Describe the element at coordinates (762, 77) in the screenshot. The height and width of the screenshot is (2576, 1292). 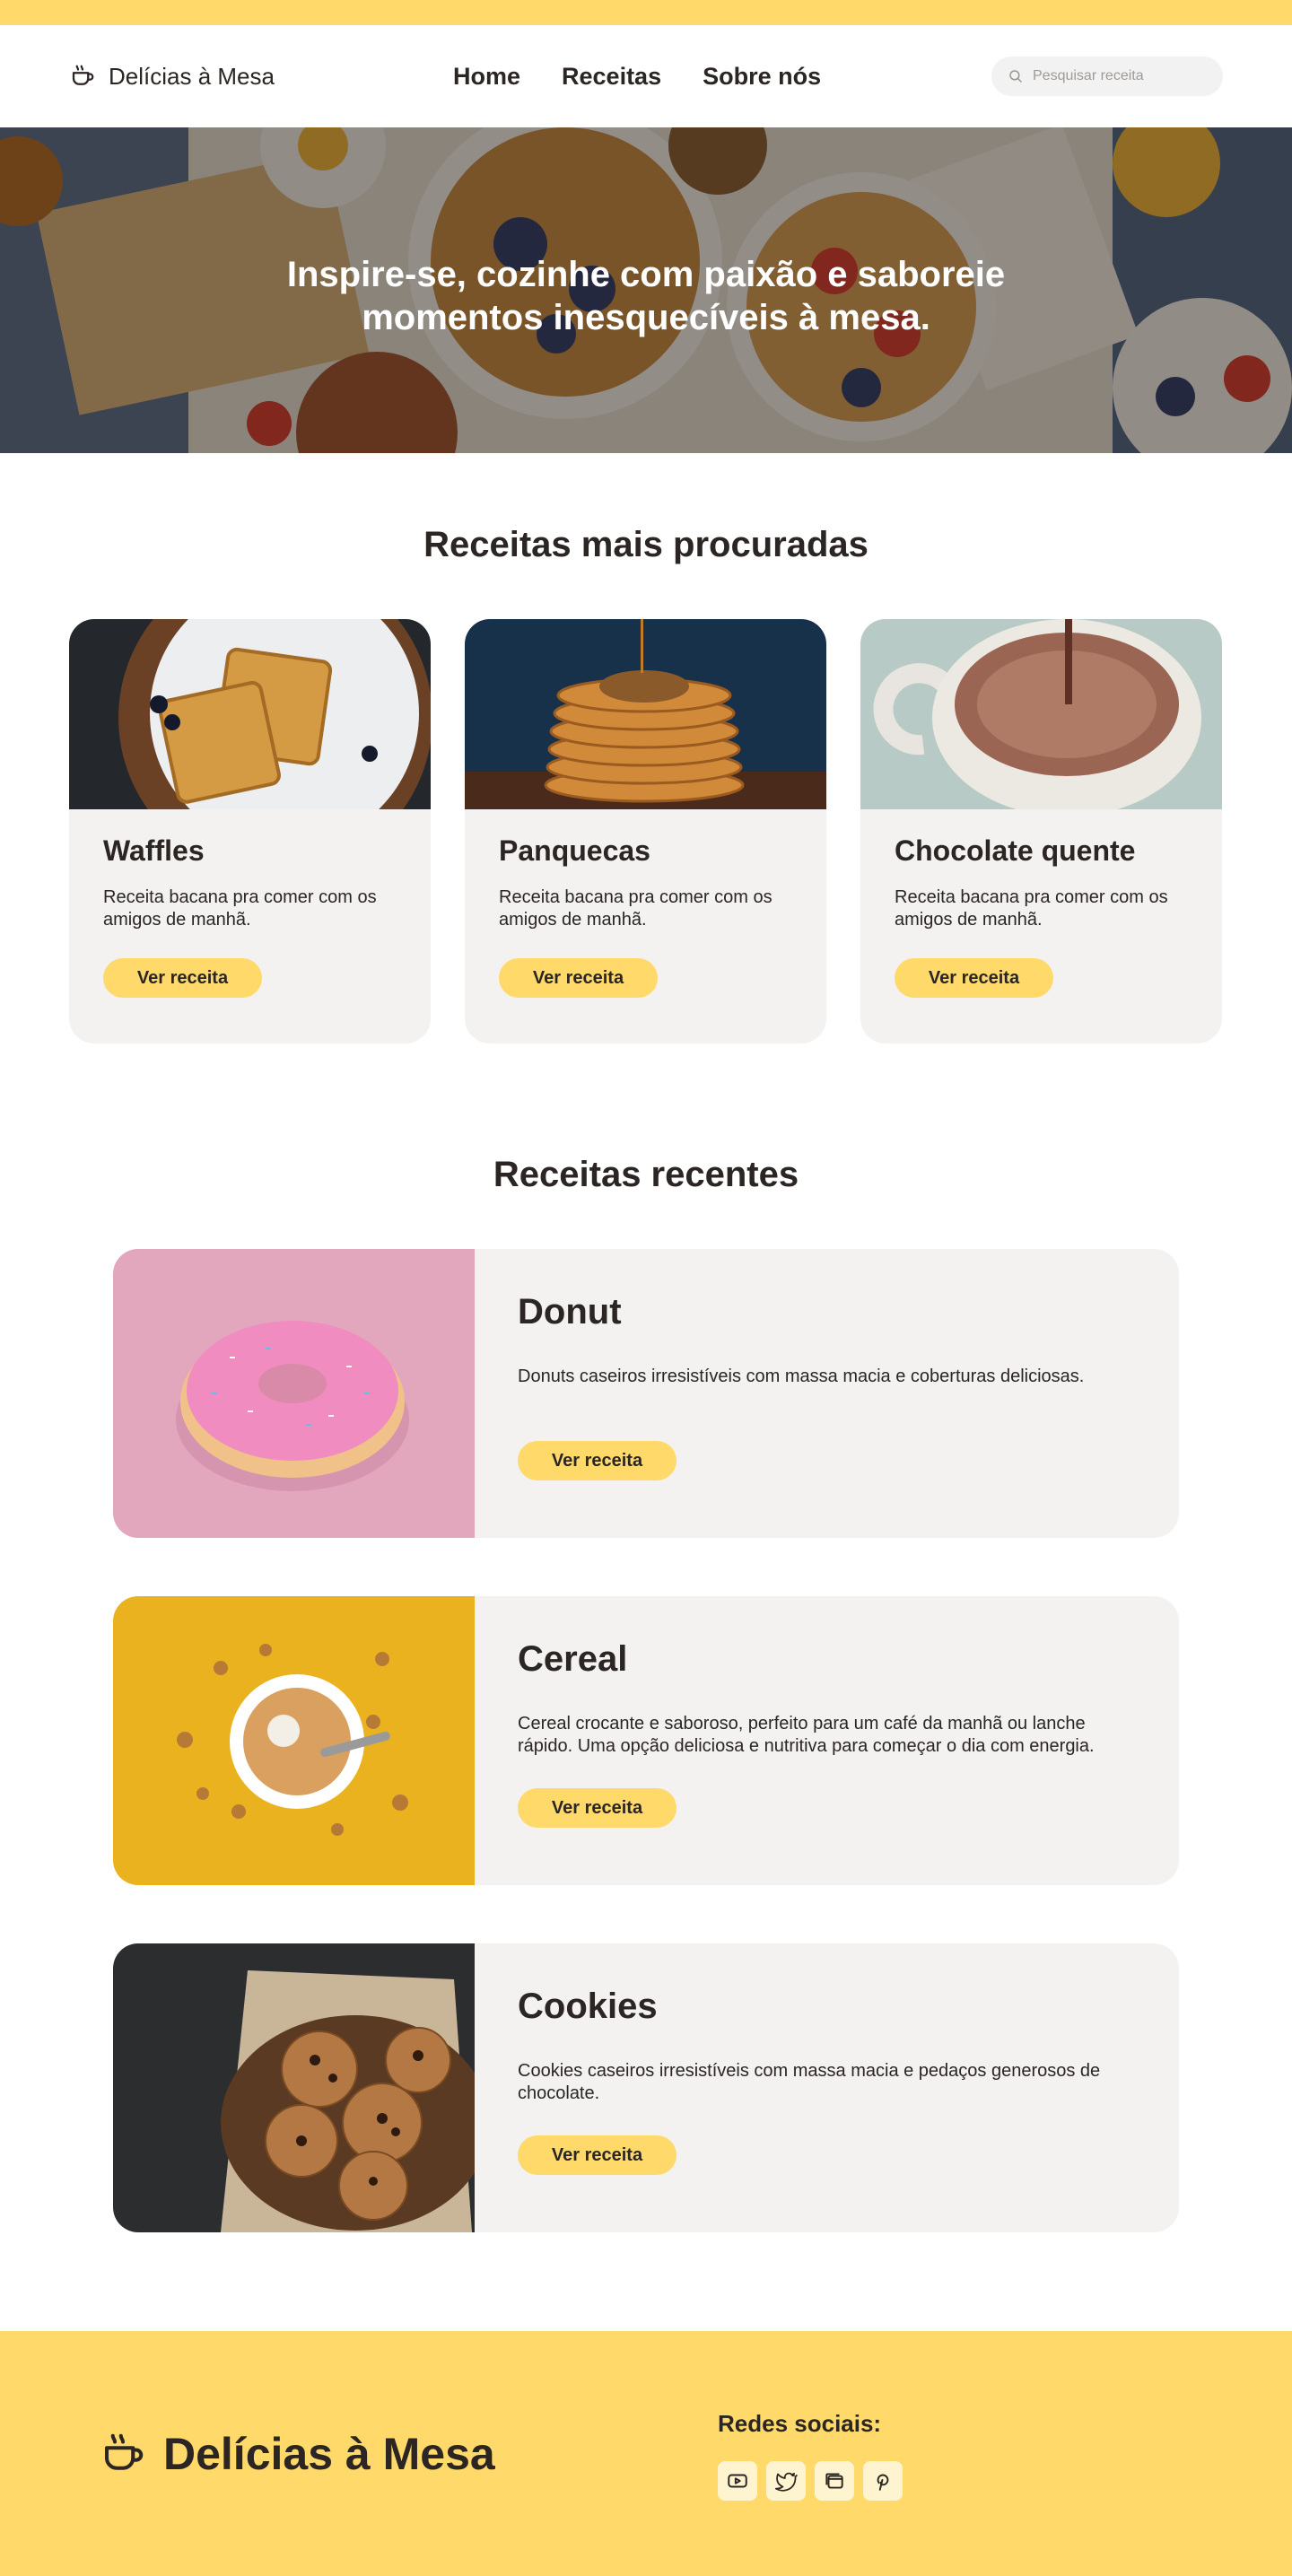
I see `nav-sobre-nos: Sobre nós` at that location.